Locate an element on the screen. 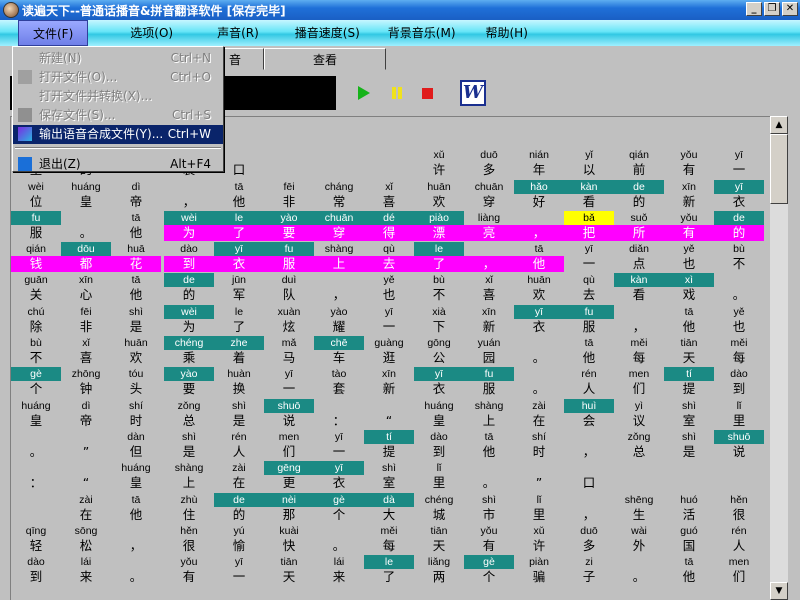  menu-file: 文件(F) is located at coordinates (53, 33).